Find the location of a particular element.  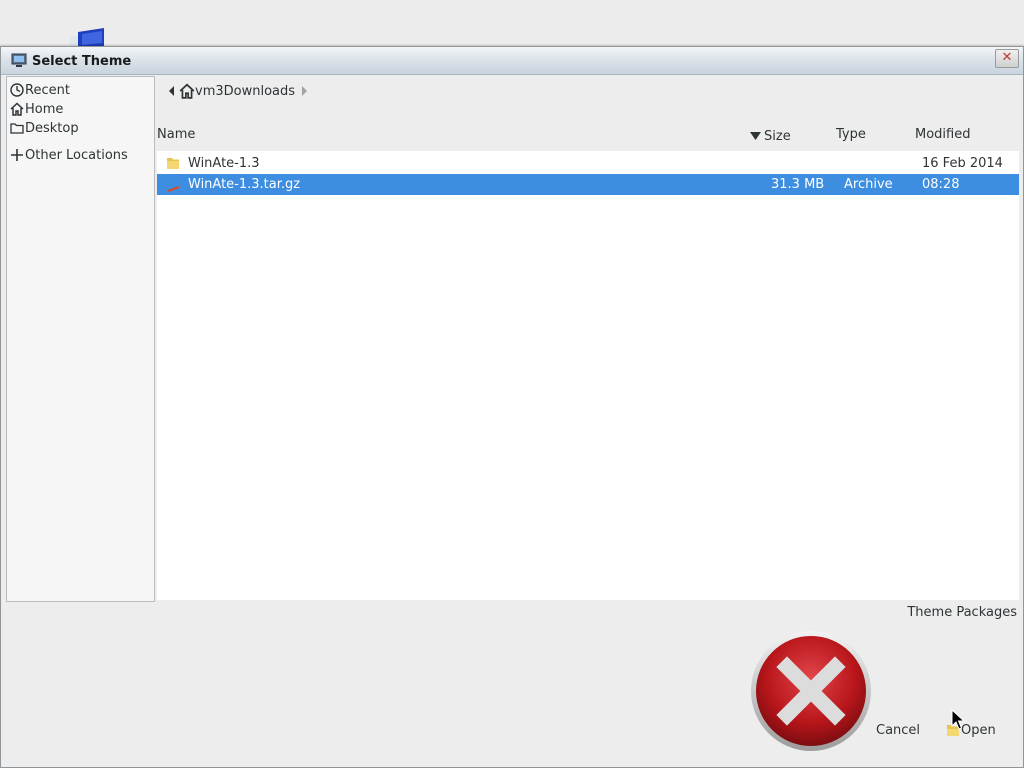

column-header-size: Size is located at coordinates (770, 136).